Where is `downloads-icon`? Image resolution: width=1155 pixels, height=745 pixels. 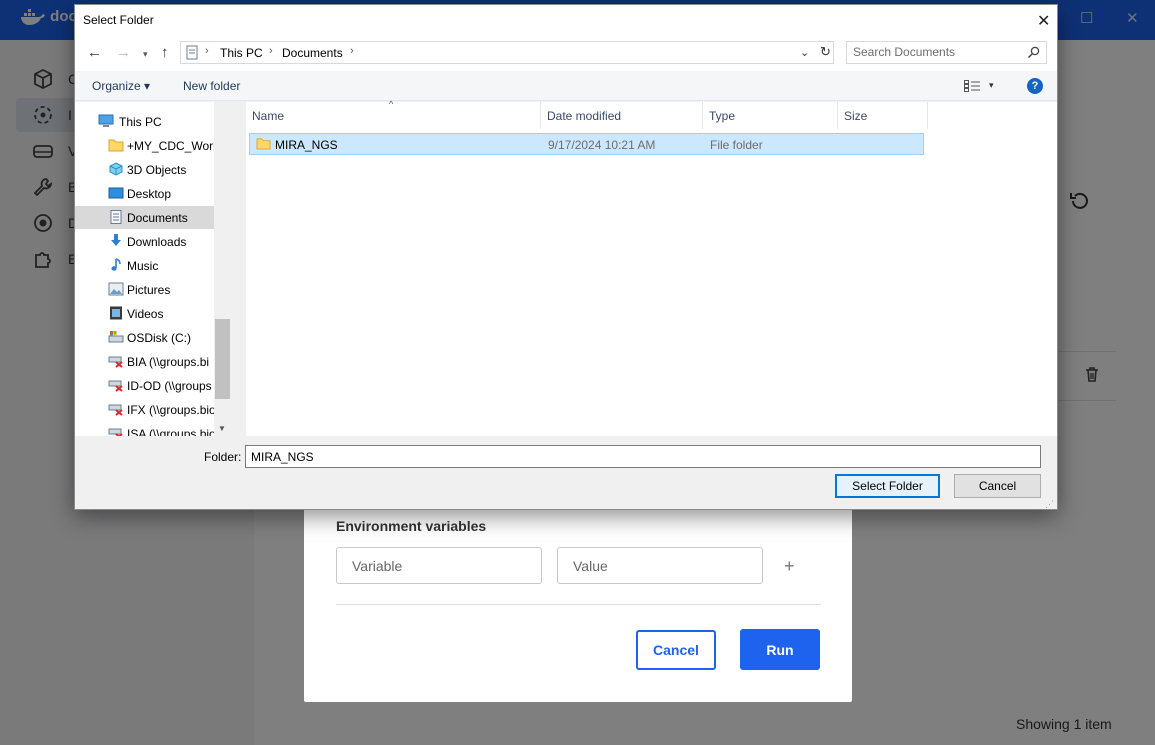
downloads-icon is located at coordinates (116, 240).